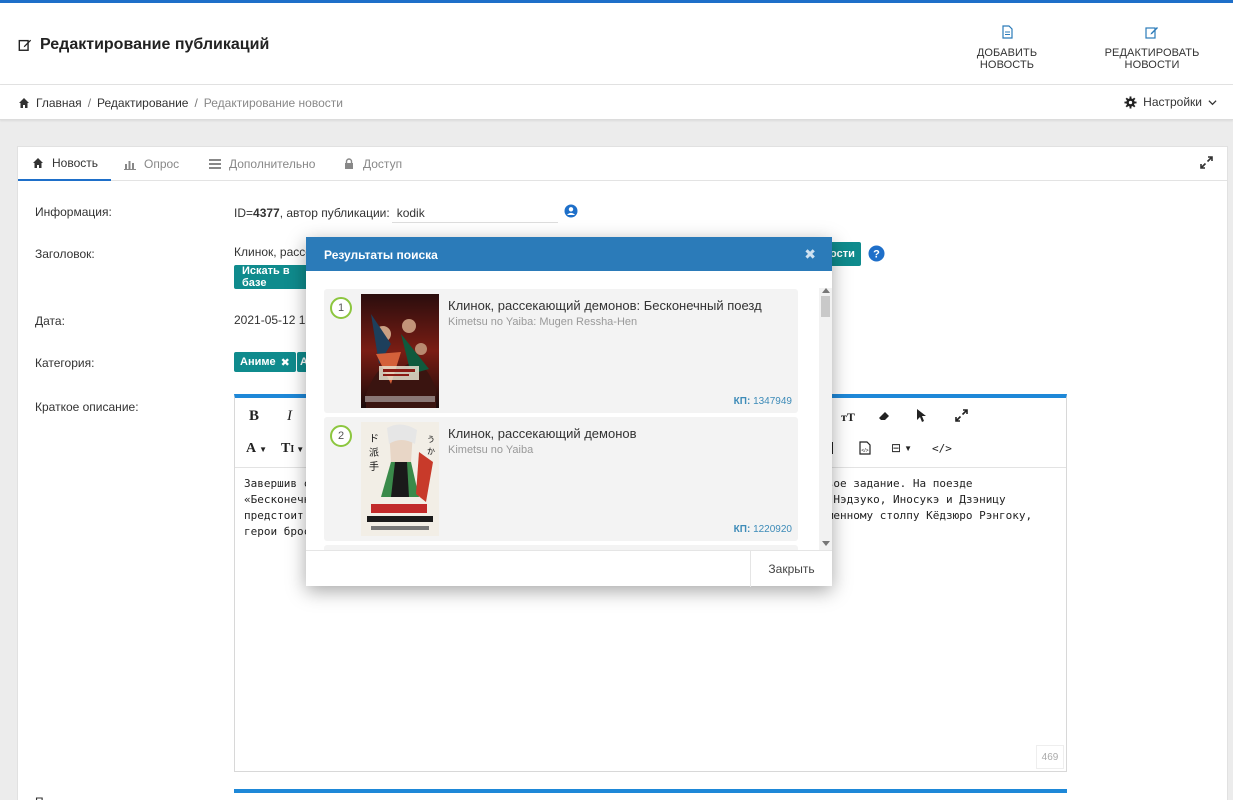 The width and height of the screenshot is (1233, 800). I want to click on breadcrumb-home: Главная, so click(59, 103).